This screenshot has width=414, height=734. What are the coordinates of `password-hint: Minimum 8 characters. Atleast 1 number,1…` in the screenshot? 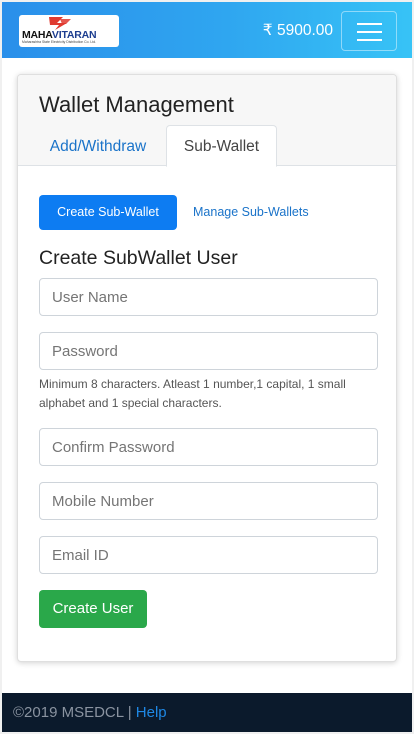 It's located at (192, 393).